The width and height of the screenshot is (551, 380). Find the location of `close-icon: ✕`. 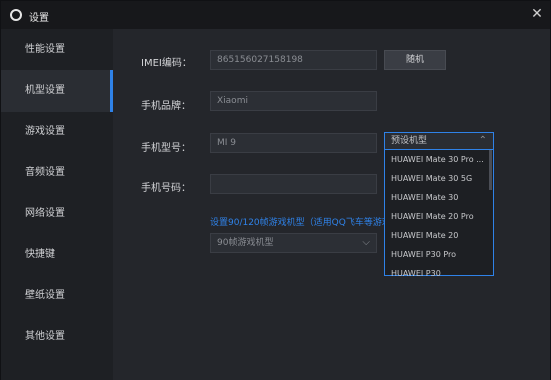

close-icon: ✕ is located at coordinates (537, 14).